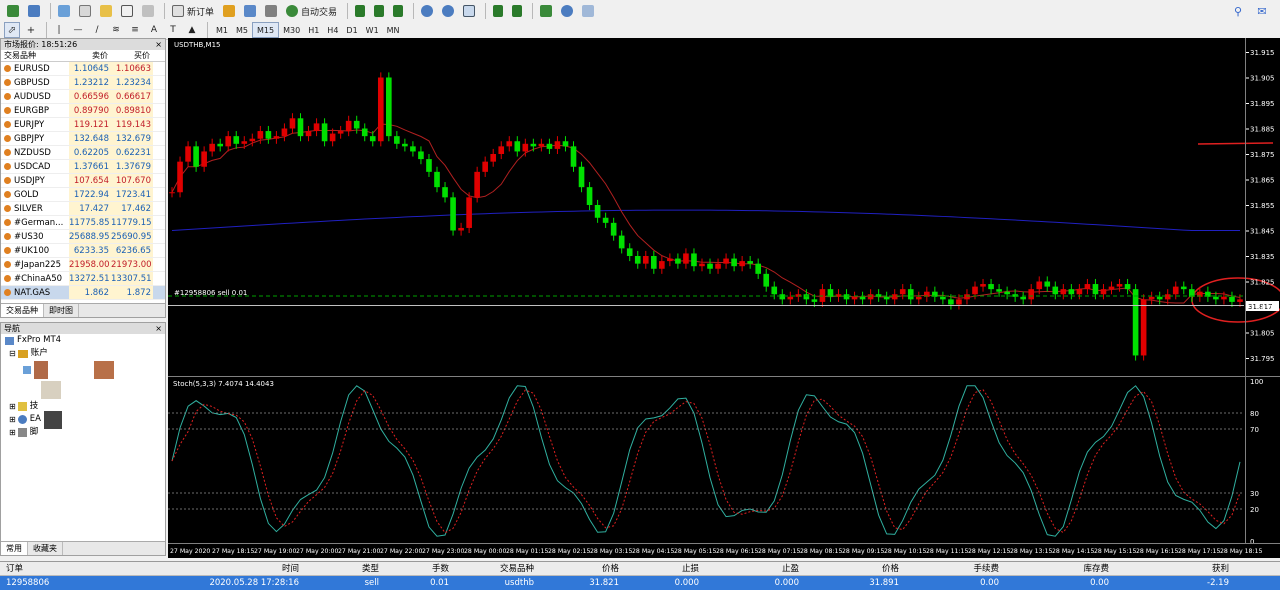 The height and width of the screenshot is (593, 1280). I want to click on data-window-toggle, so click(85, 11).